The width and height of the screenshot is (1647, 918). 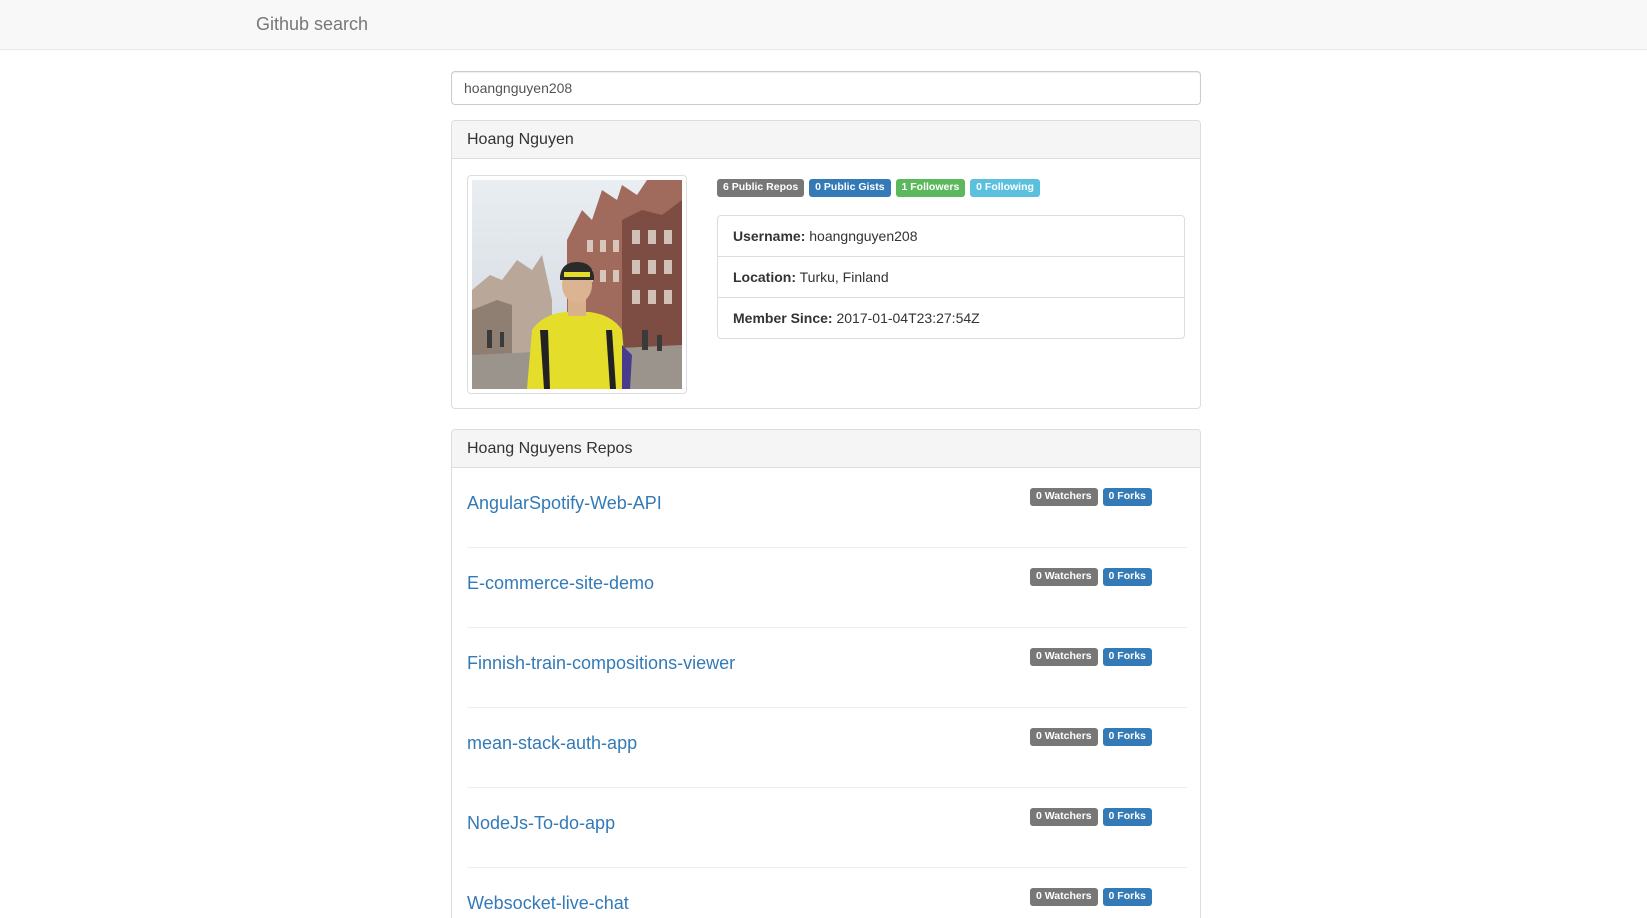 What do you see at coordinates (1005, 188) in the screenshot?
I see `following-badge: 0 Following` at bounding box center [1005, 188].